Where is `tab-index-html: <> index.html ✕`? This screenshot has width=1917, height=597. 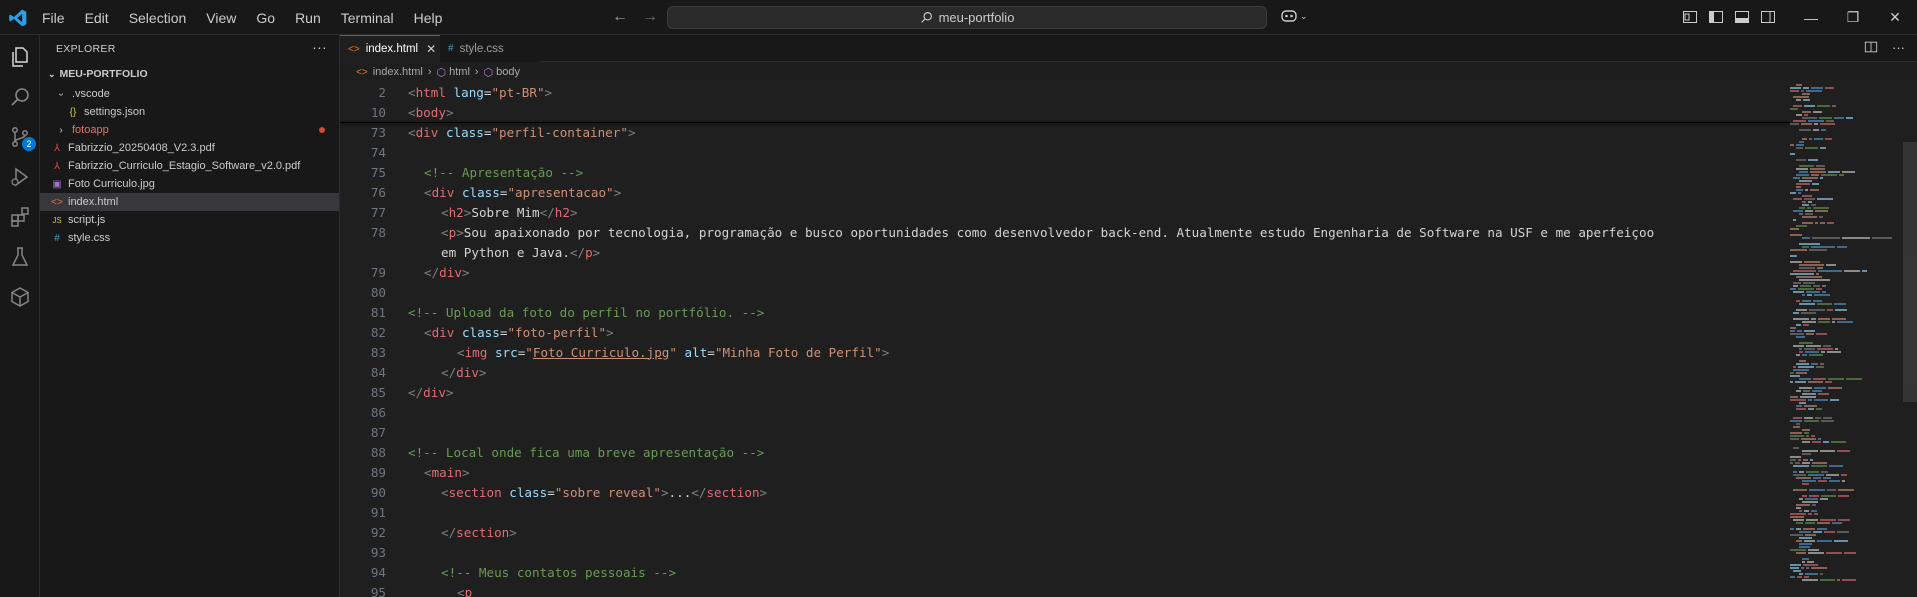 tab-index-html: <> index.html ✕ is located at coordinates (390, 48).